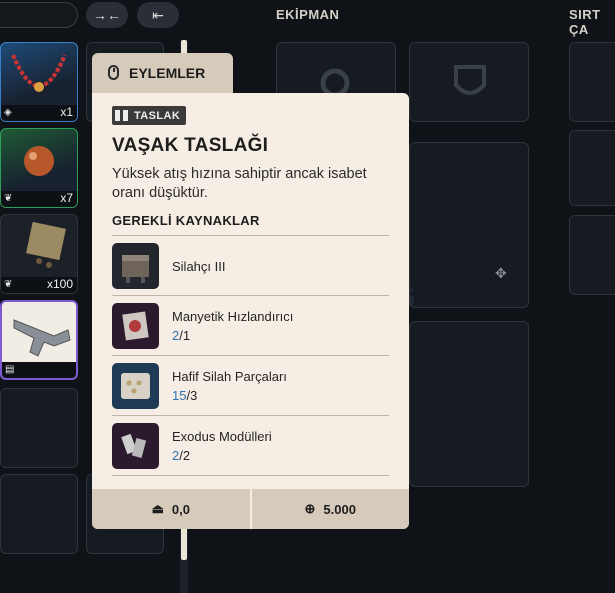 Image resolution: width=615 pixels, height=593 pixels. I want to click on weight-stat: ⏏ 0,0, so click(171, 509).